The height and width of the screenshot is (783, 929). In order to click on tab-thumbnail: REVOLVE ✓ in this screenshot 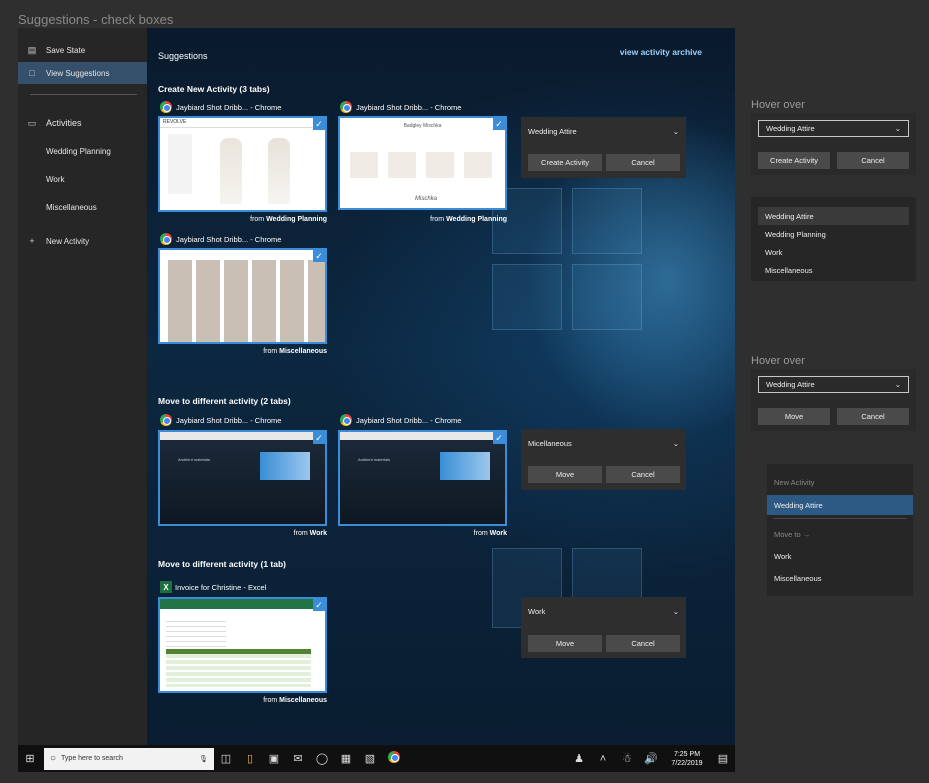, I will do `click(242, 164)`.